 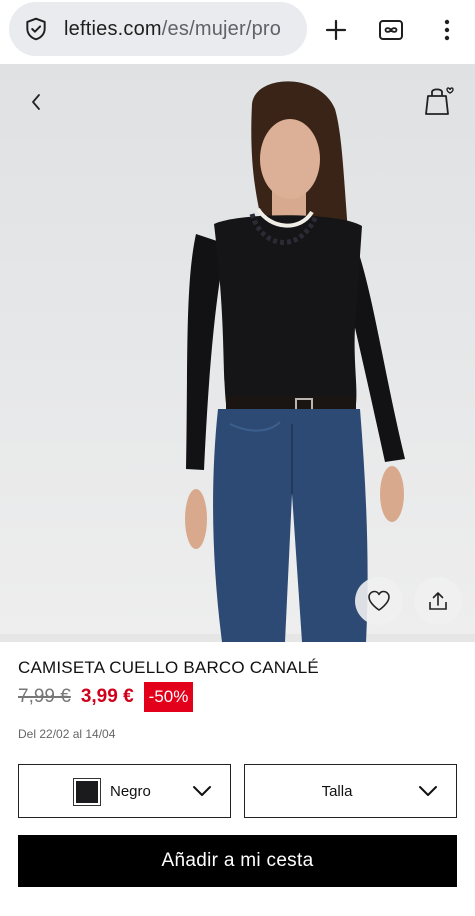 I want to click on heart-icon, so click(x=379, y=600).